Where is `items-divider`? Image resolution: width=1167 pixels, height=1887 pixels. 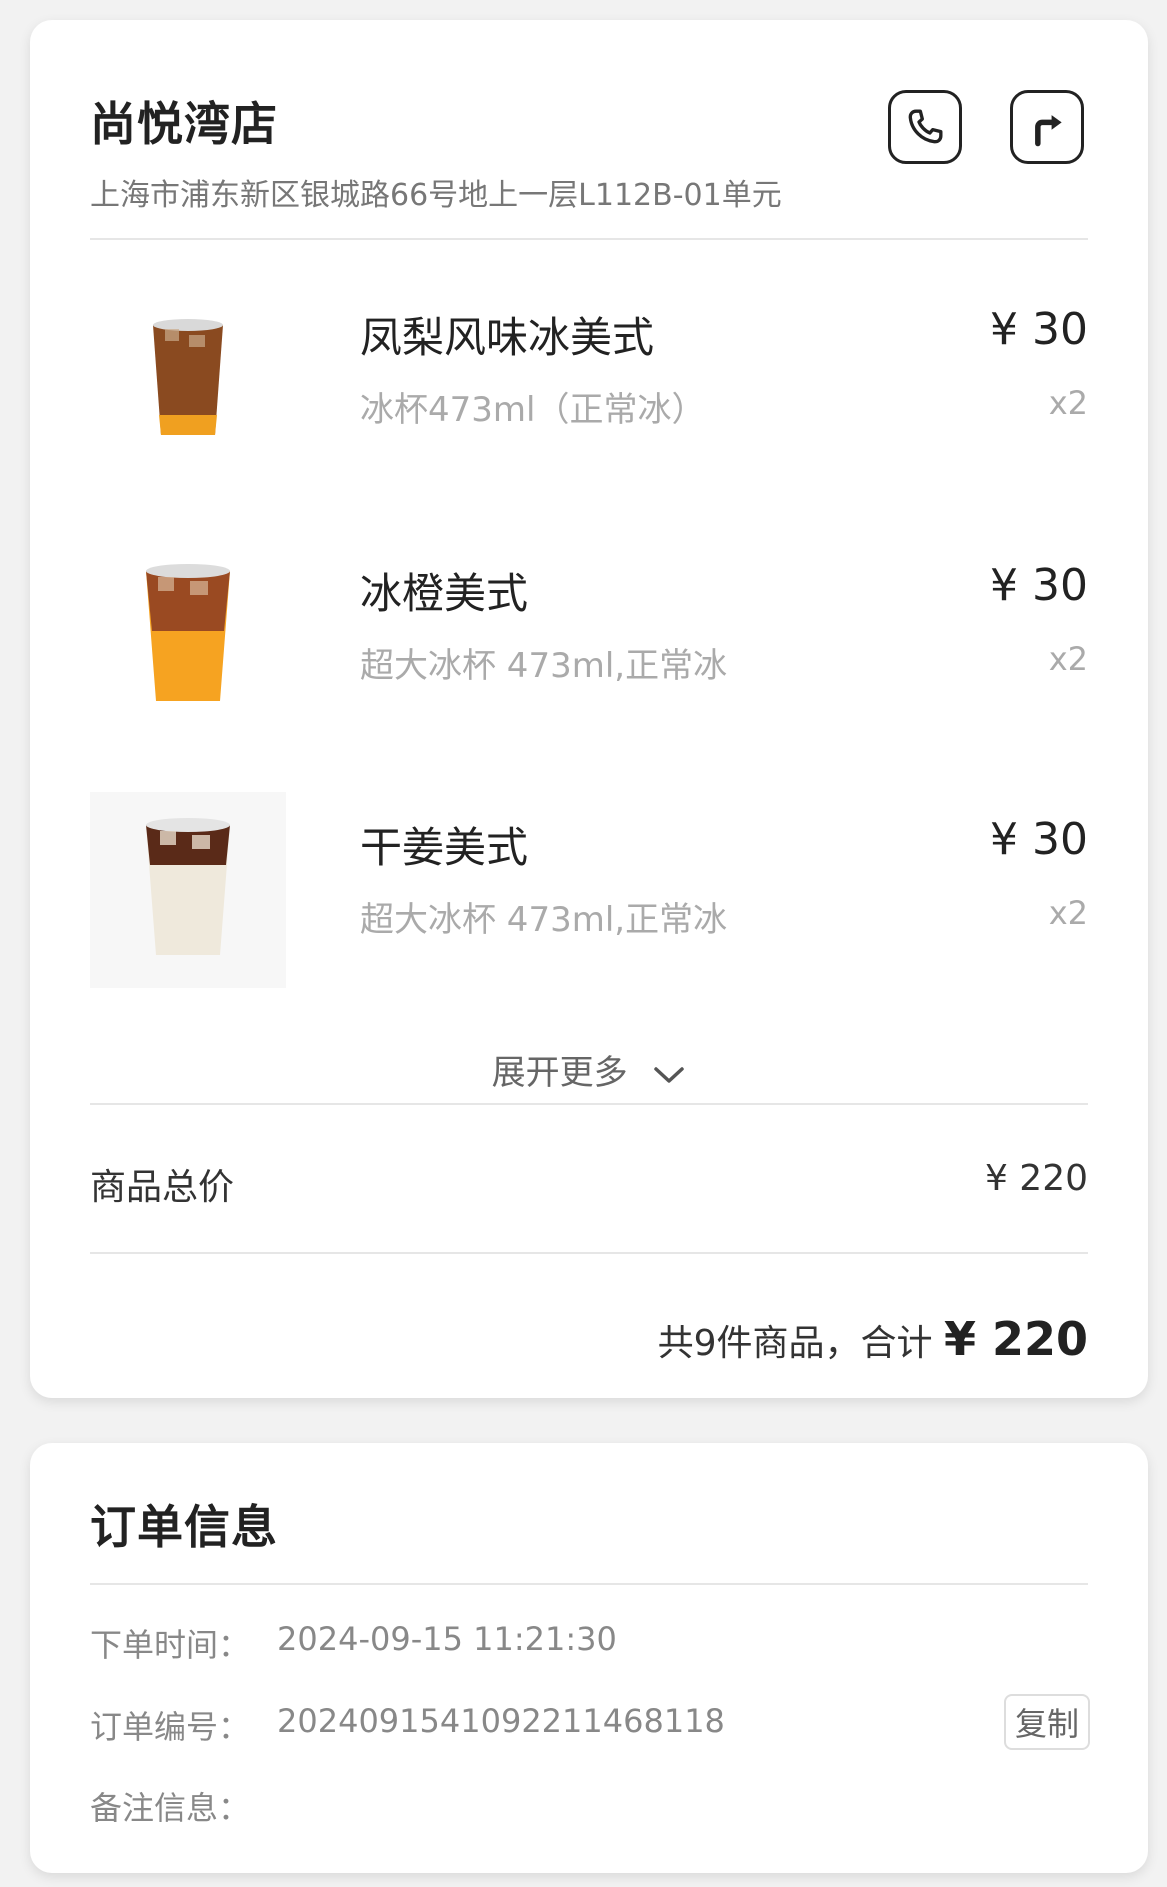 items-divider is located at coordinates (589, 1104).